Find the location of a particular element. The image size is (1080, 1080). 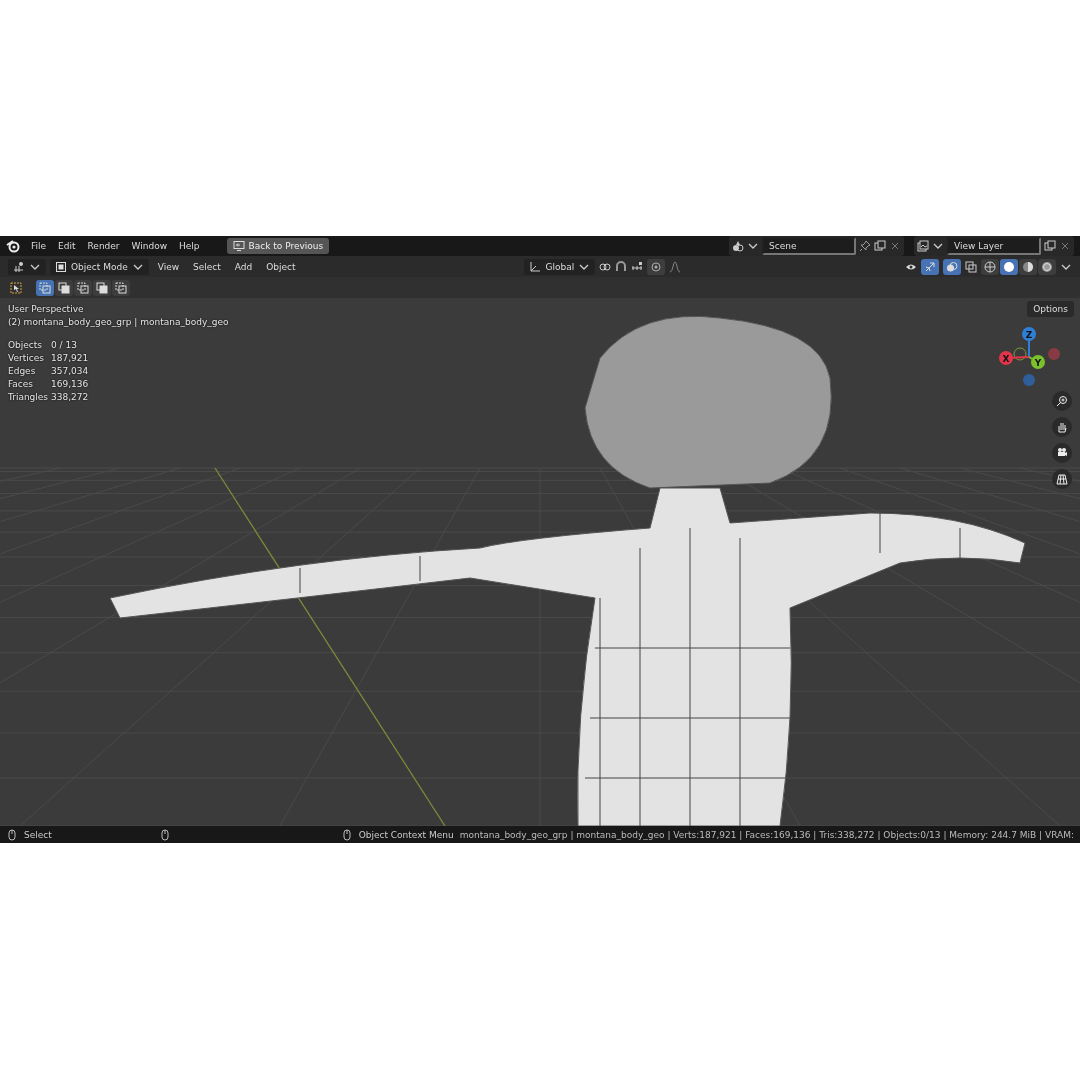

stat-value: 338,272 is located at coordinates (70, 397).